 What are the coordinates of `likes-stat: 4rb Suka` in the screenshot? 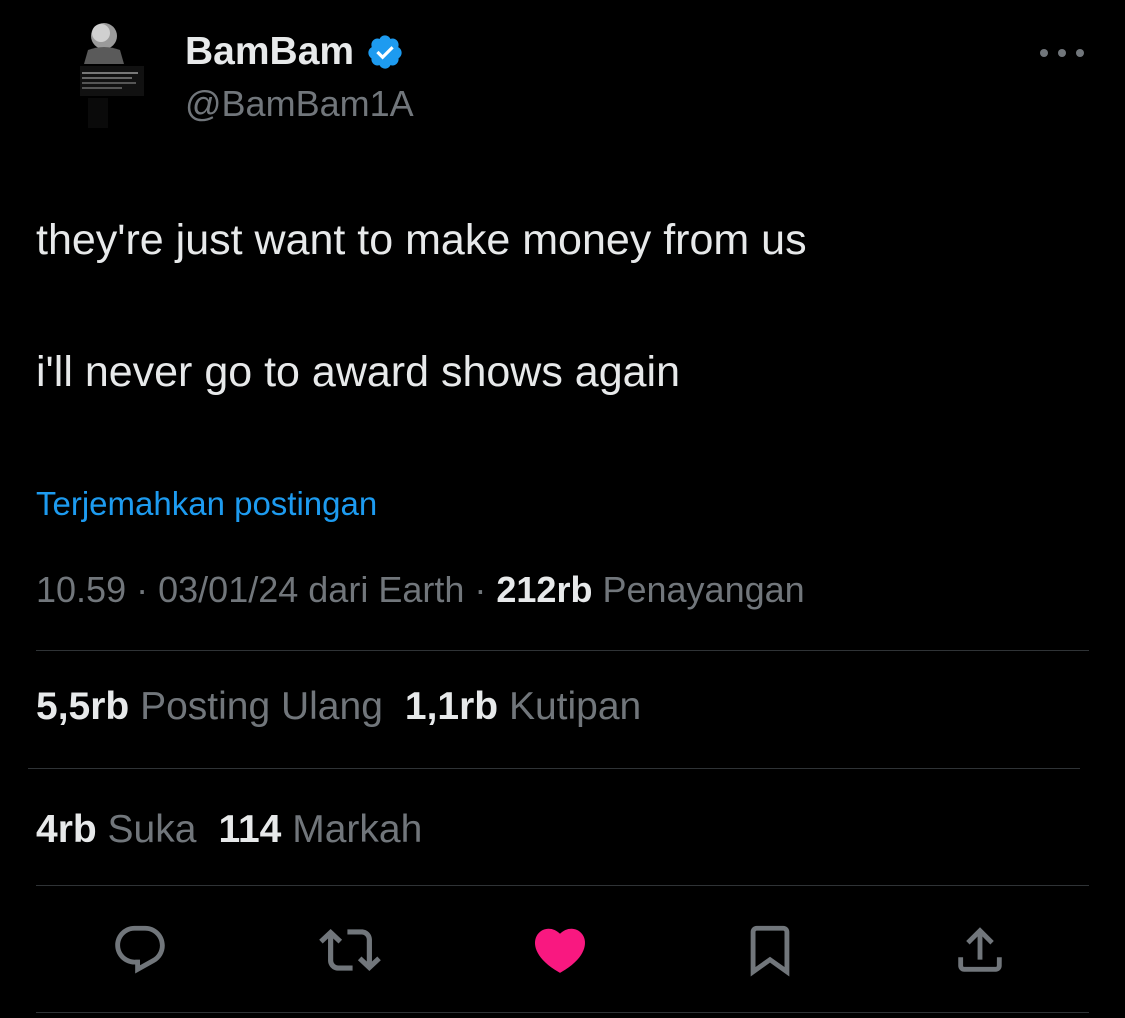 It's located at (116, 829).